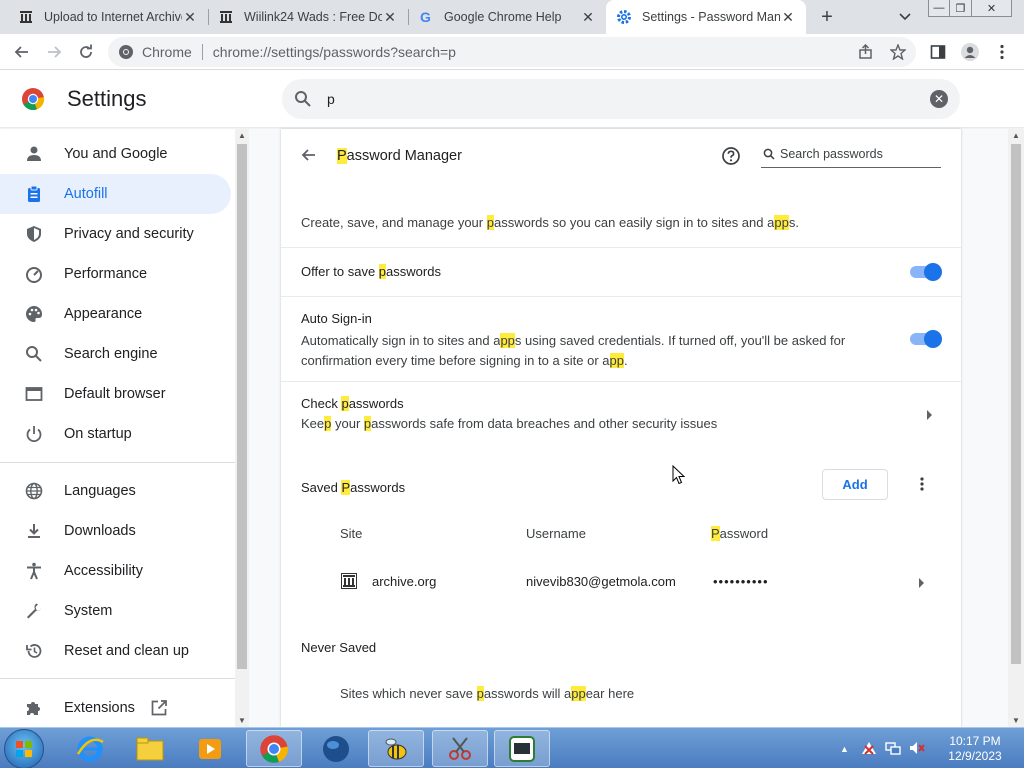 This screenshot has width=1024, height=768. I want to click on tab-wiilink-wads: Wiilink24 Wads : Free Download ✕, so click(308, 17).